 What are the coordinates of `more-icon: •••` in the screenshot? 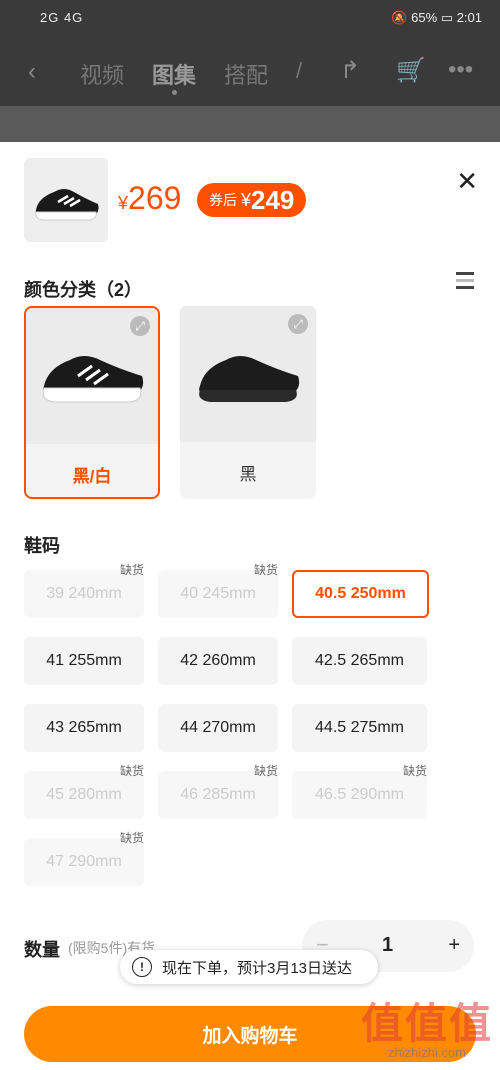 It's located at (460, 70).